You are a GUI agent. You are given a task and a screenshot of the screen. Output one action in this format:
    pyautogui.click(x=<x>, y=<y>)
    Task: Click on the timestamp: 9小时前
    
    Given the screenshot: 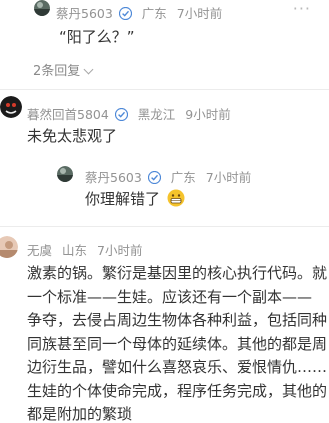 What is the action you would take?
    pyautogui.click(x=208, y=114)
    